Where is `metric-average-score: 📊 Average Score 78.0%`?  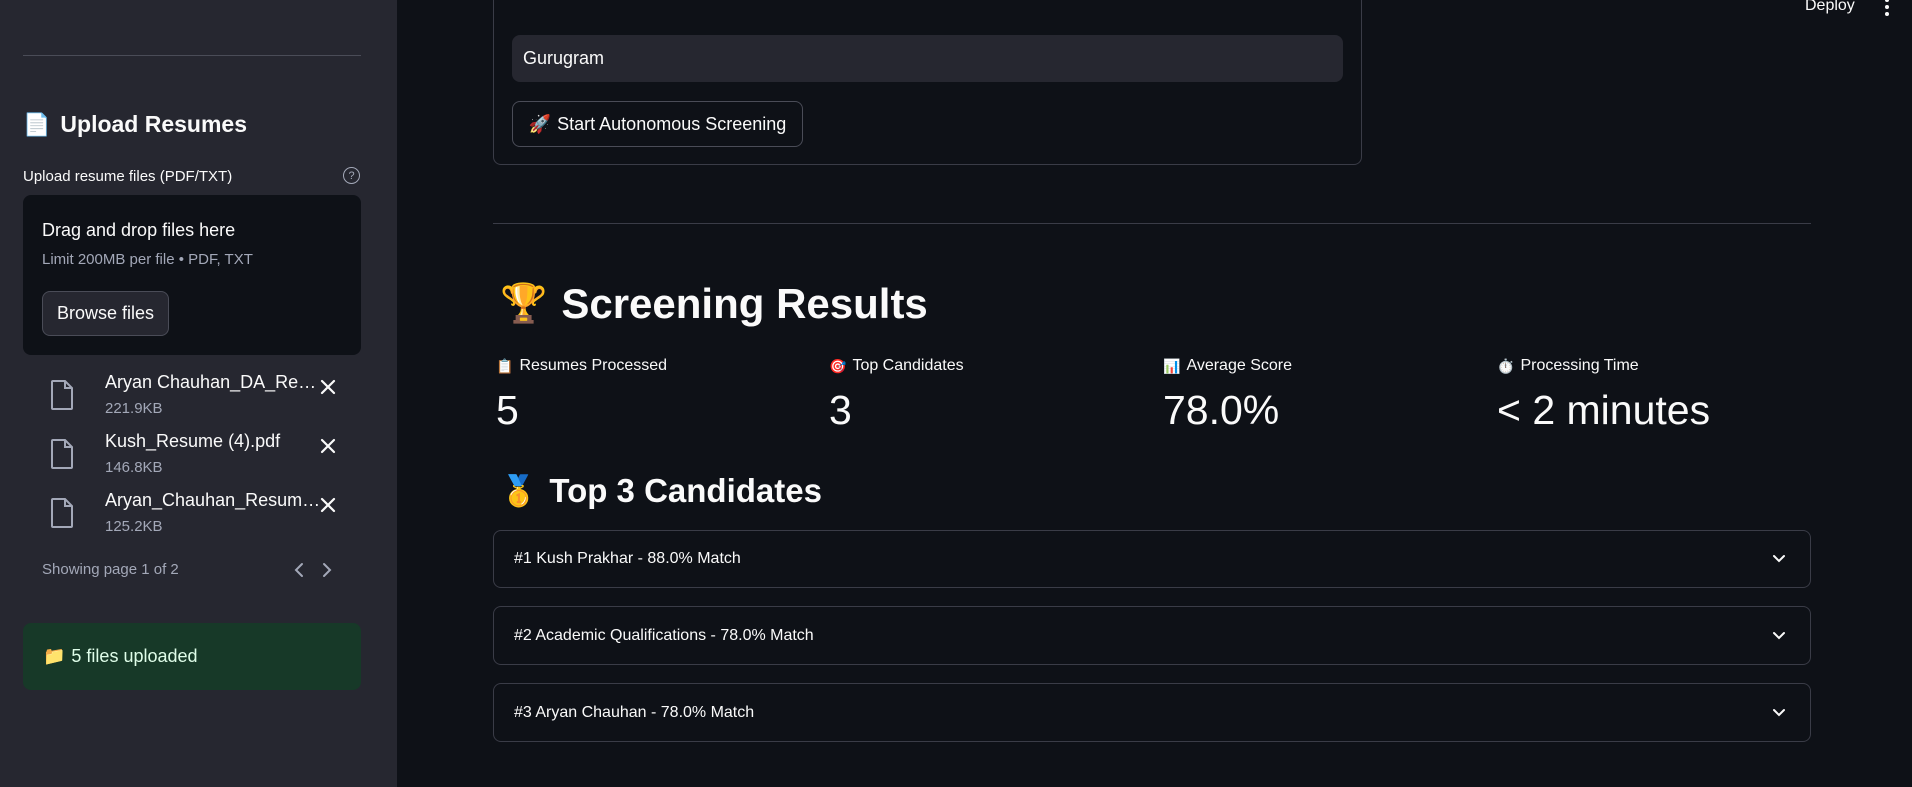 metric-average-score: 📊 Average Score 78.0% is located at coordinates (1227, 395).